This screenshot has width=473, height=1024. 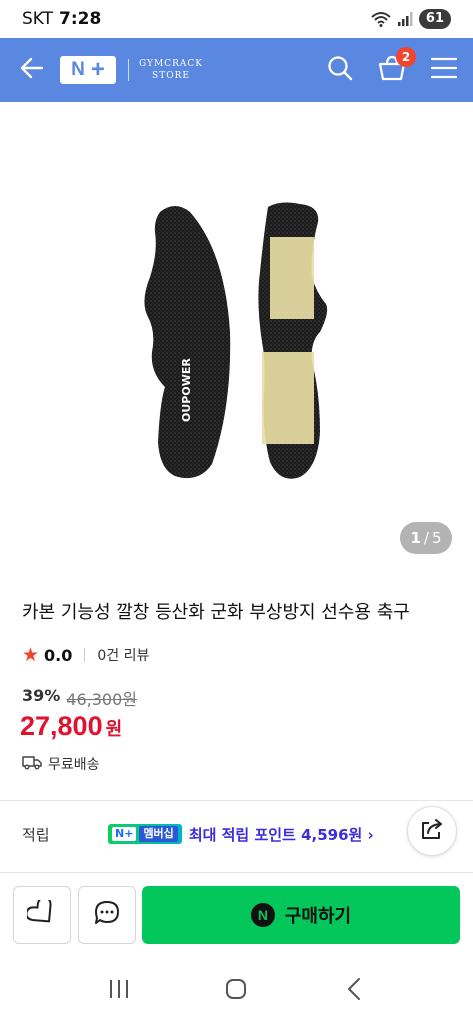 What do you see at coordinates (97, 69) in the screenshot?
I see `logo-plus-icon: +` at bounding box center [97, 69].